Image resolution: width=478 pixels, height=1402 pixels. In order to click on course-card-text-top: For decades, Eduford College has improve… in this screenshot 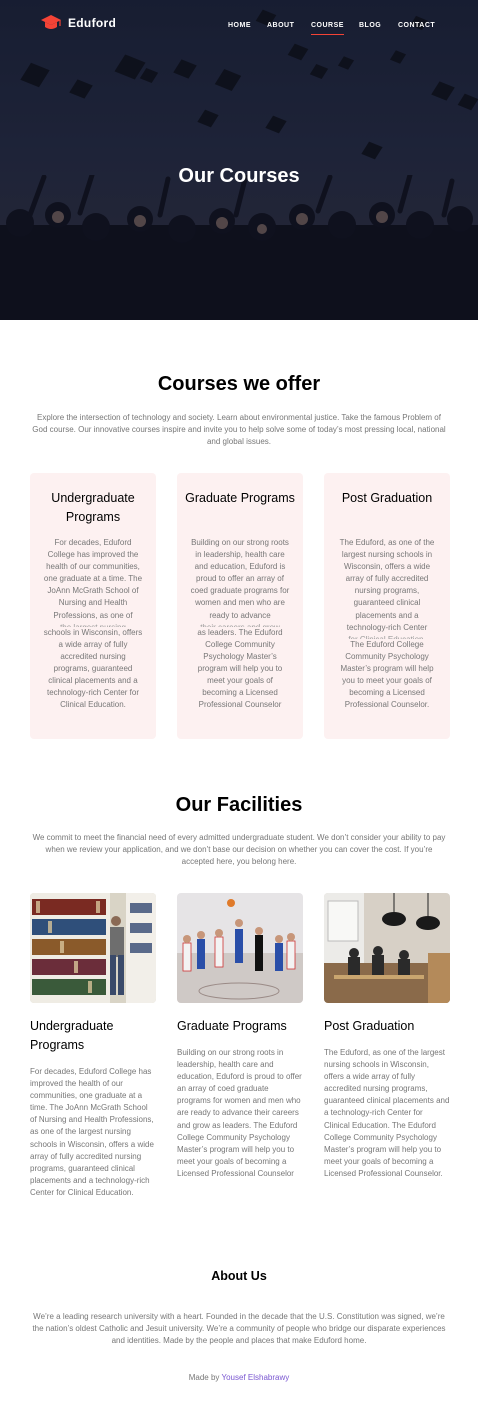, I will do `click(93, 579)`.